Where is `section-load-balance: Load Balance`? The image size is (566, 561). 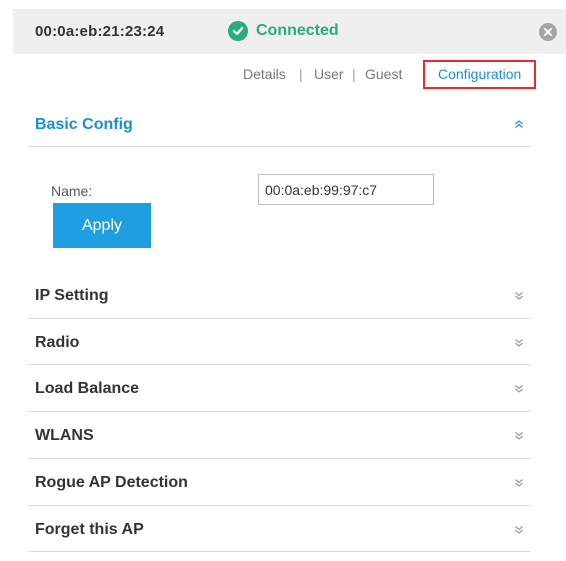 section-load-balance: Load Balance is located at coordinates (279, 388).